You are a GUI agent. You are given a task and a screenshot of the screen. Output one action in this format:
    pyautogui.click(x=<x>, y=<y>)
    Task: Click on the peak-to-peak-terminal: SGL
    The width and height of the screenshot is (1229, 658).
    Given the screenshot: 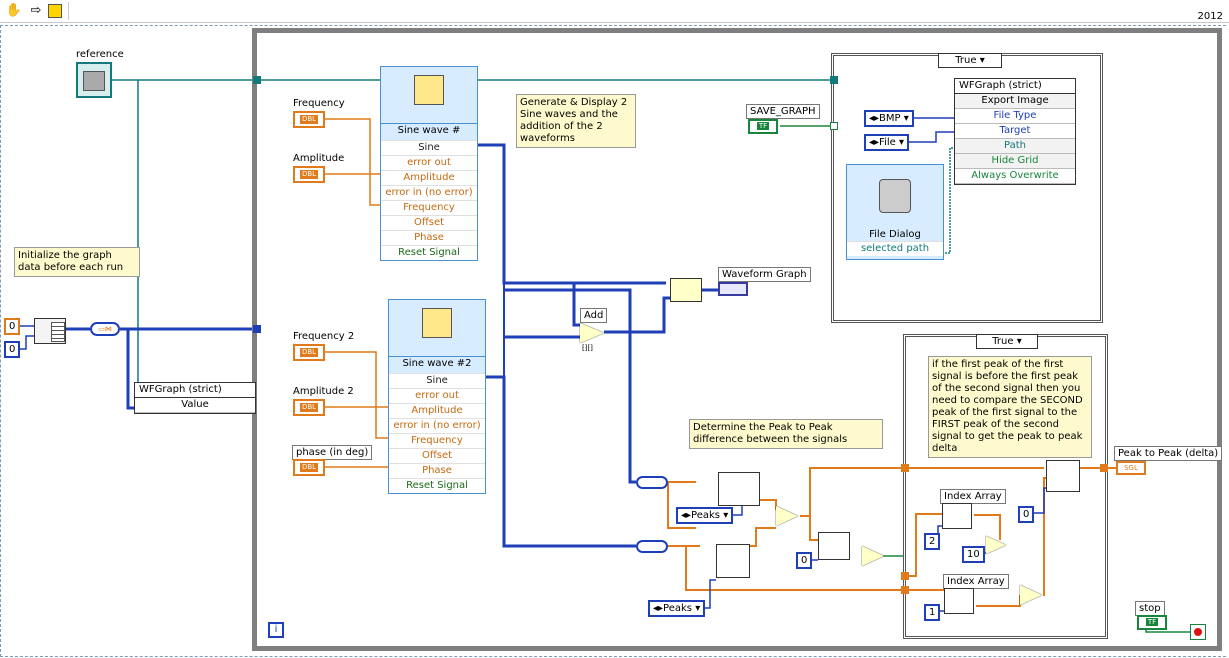 What is the action you would take?
    pyautogui.click(x=1131, y=468)
    